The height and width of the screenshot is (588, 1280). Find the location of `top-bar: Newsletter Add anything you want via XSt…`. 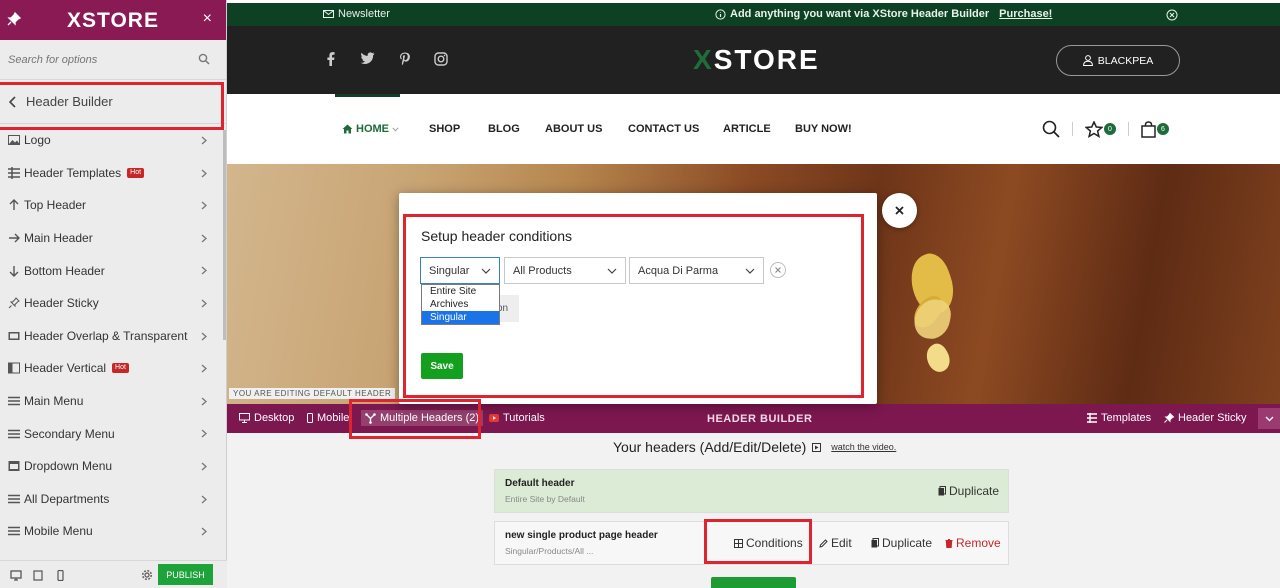

top-bar: Newsletter Add anything you want via XSt… is located at coordinates (753, 14).